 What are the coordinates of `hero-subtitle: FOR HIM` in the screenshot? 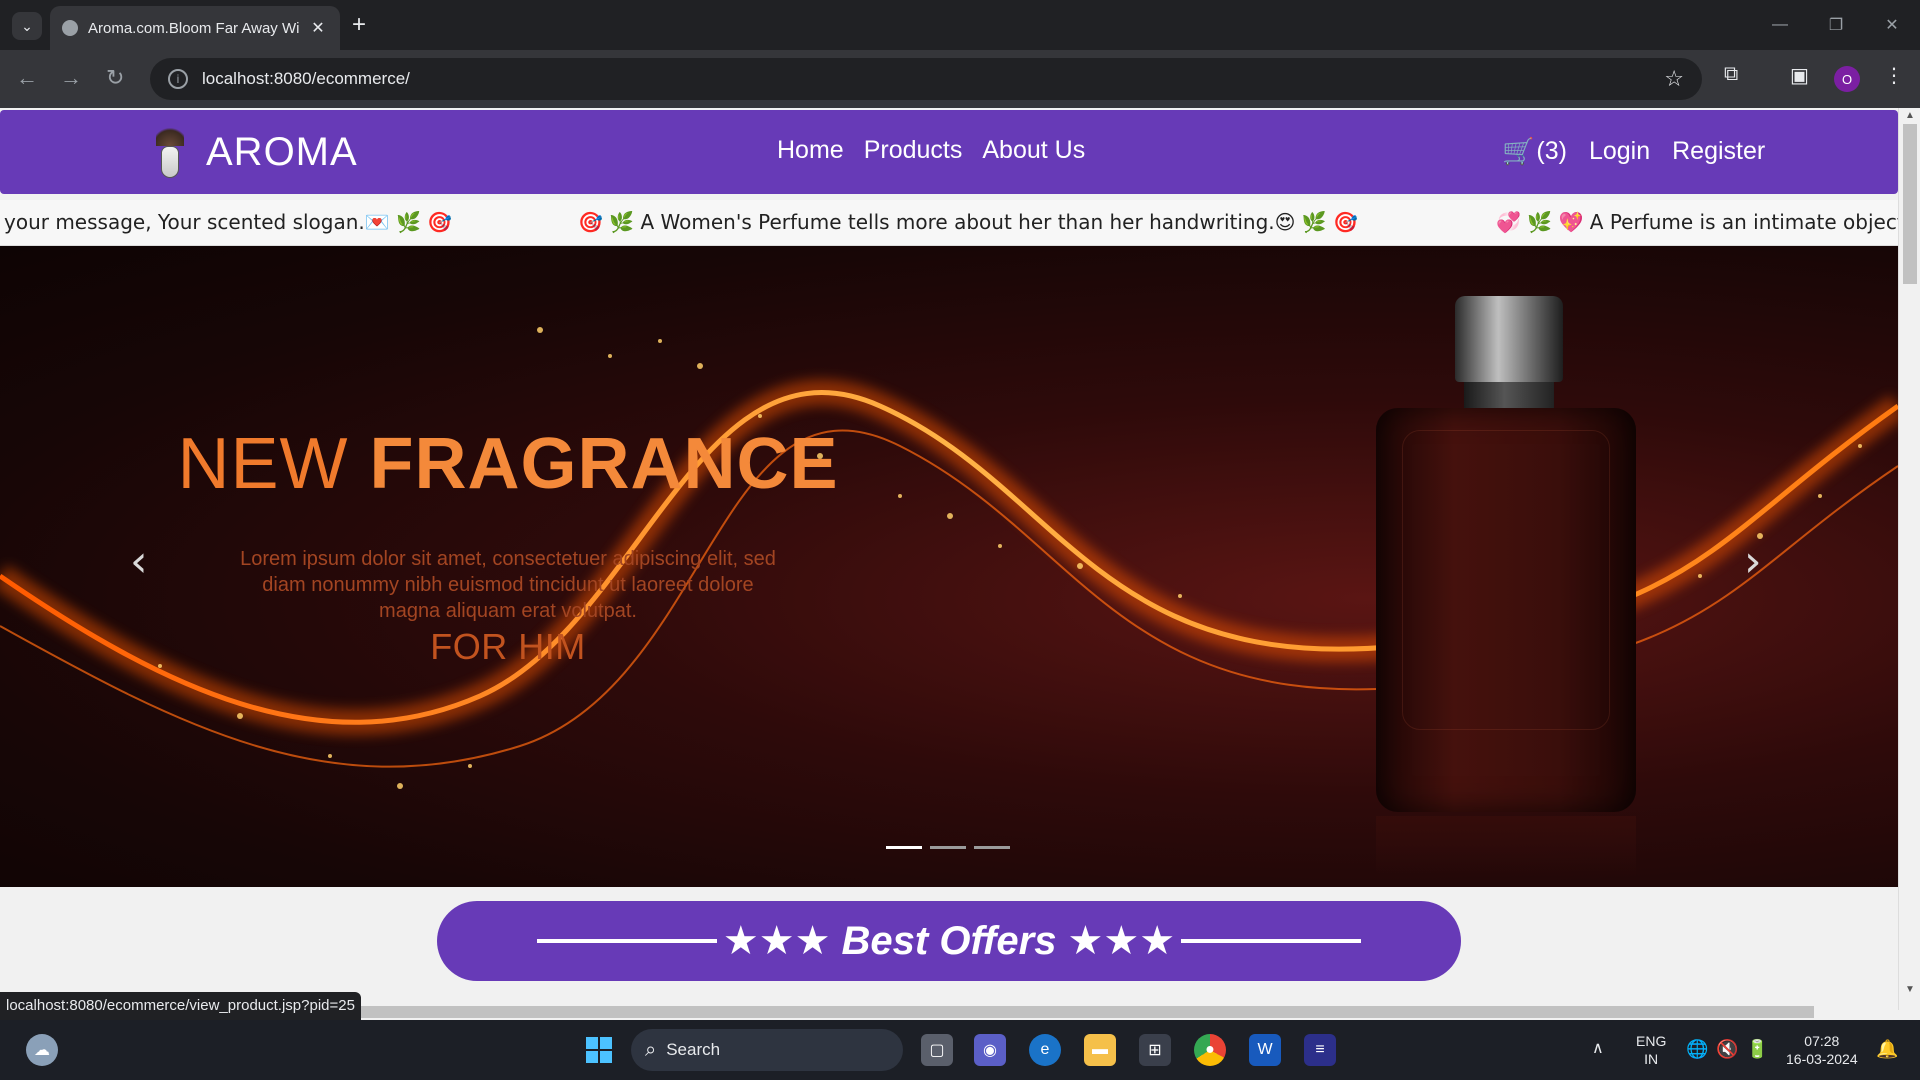 It's located at (508, 646).